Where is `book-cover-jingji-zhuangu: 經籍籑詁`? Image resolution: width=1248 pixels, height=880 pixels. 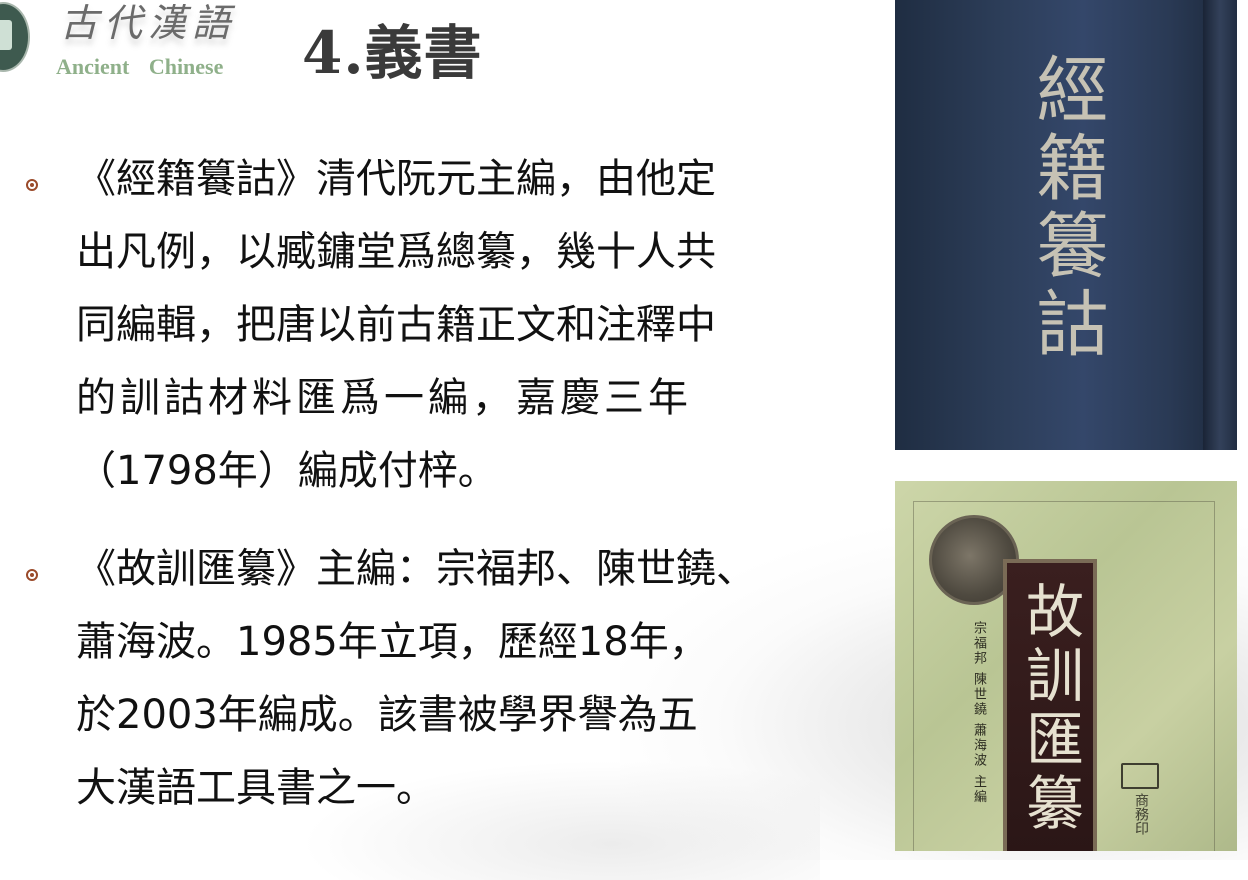 book-cover-jingji-zhuangu: 經籍籑詁 is located at coordinates (1066, 225).